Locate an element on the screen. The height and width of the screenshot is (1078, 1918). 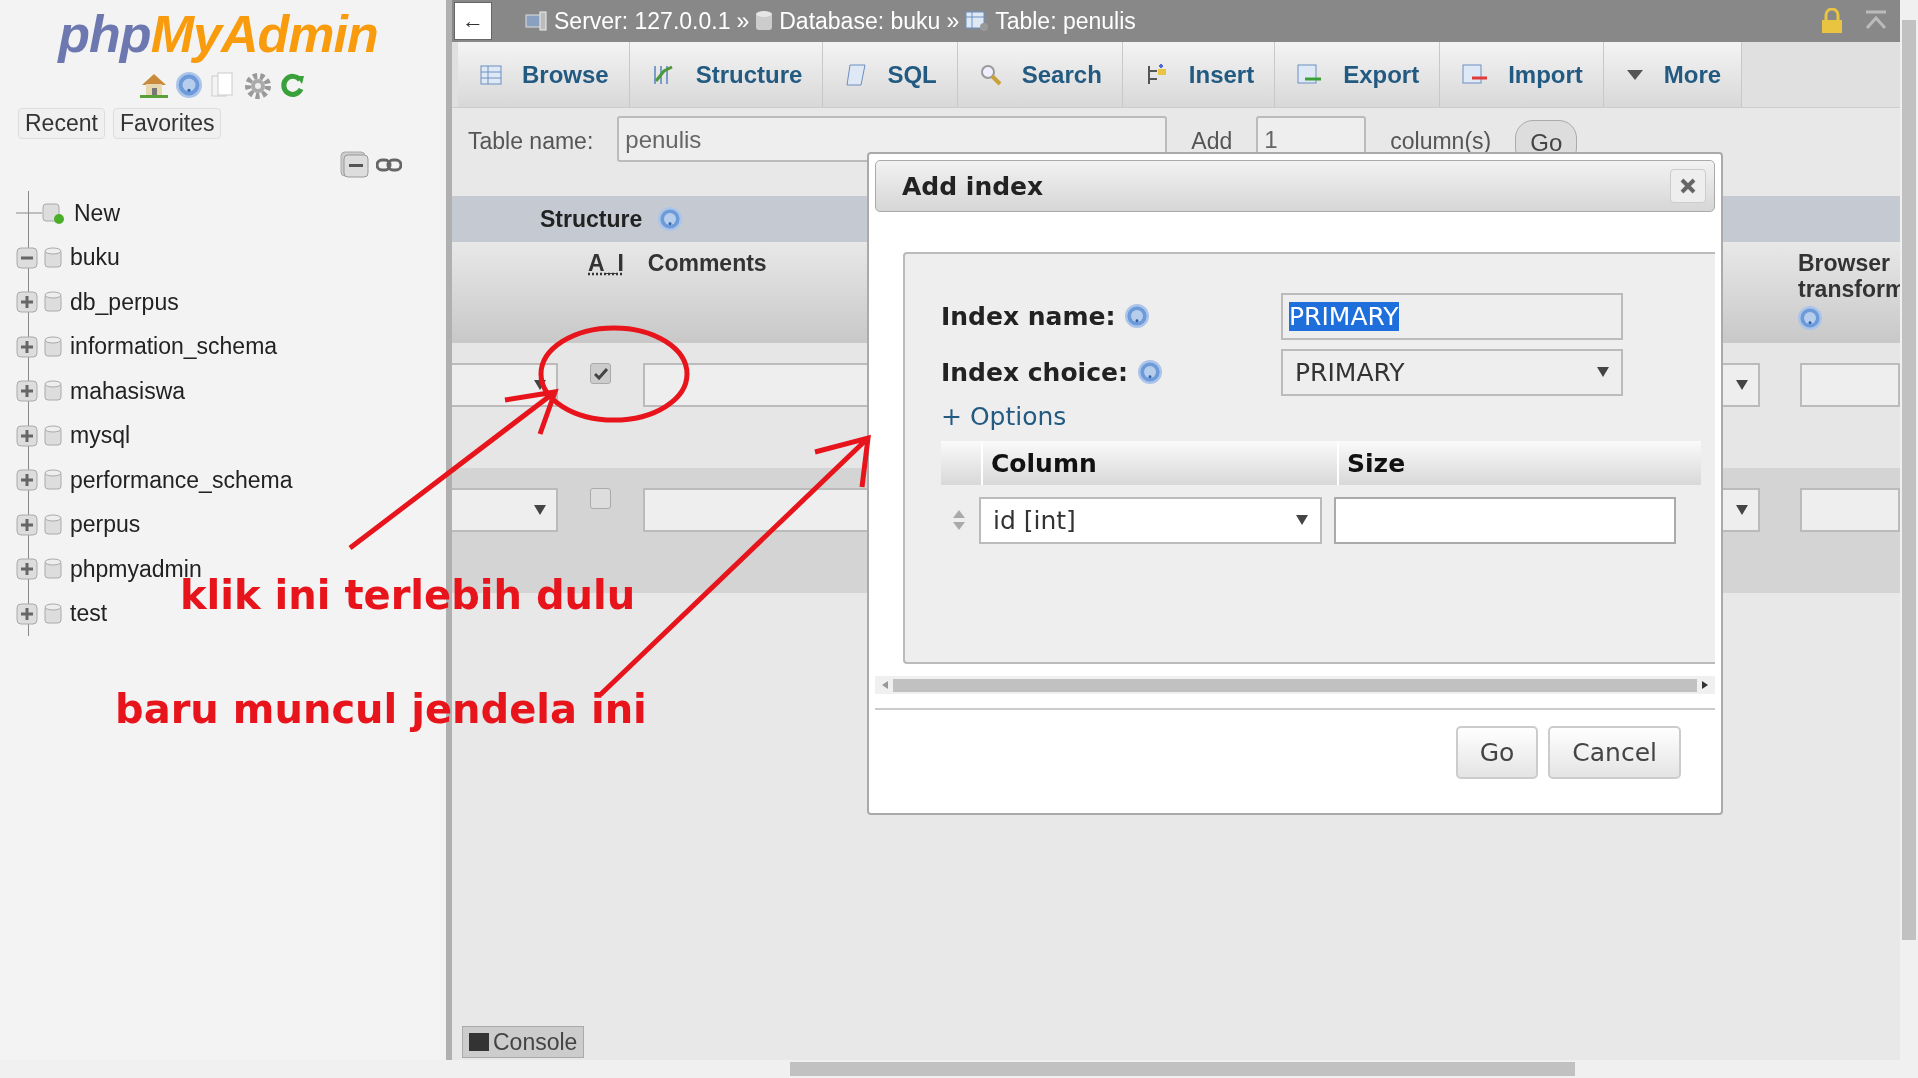
columns-label: column(s) is located at coordinates (1441, 141).